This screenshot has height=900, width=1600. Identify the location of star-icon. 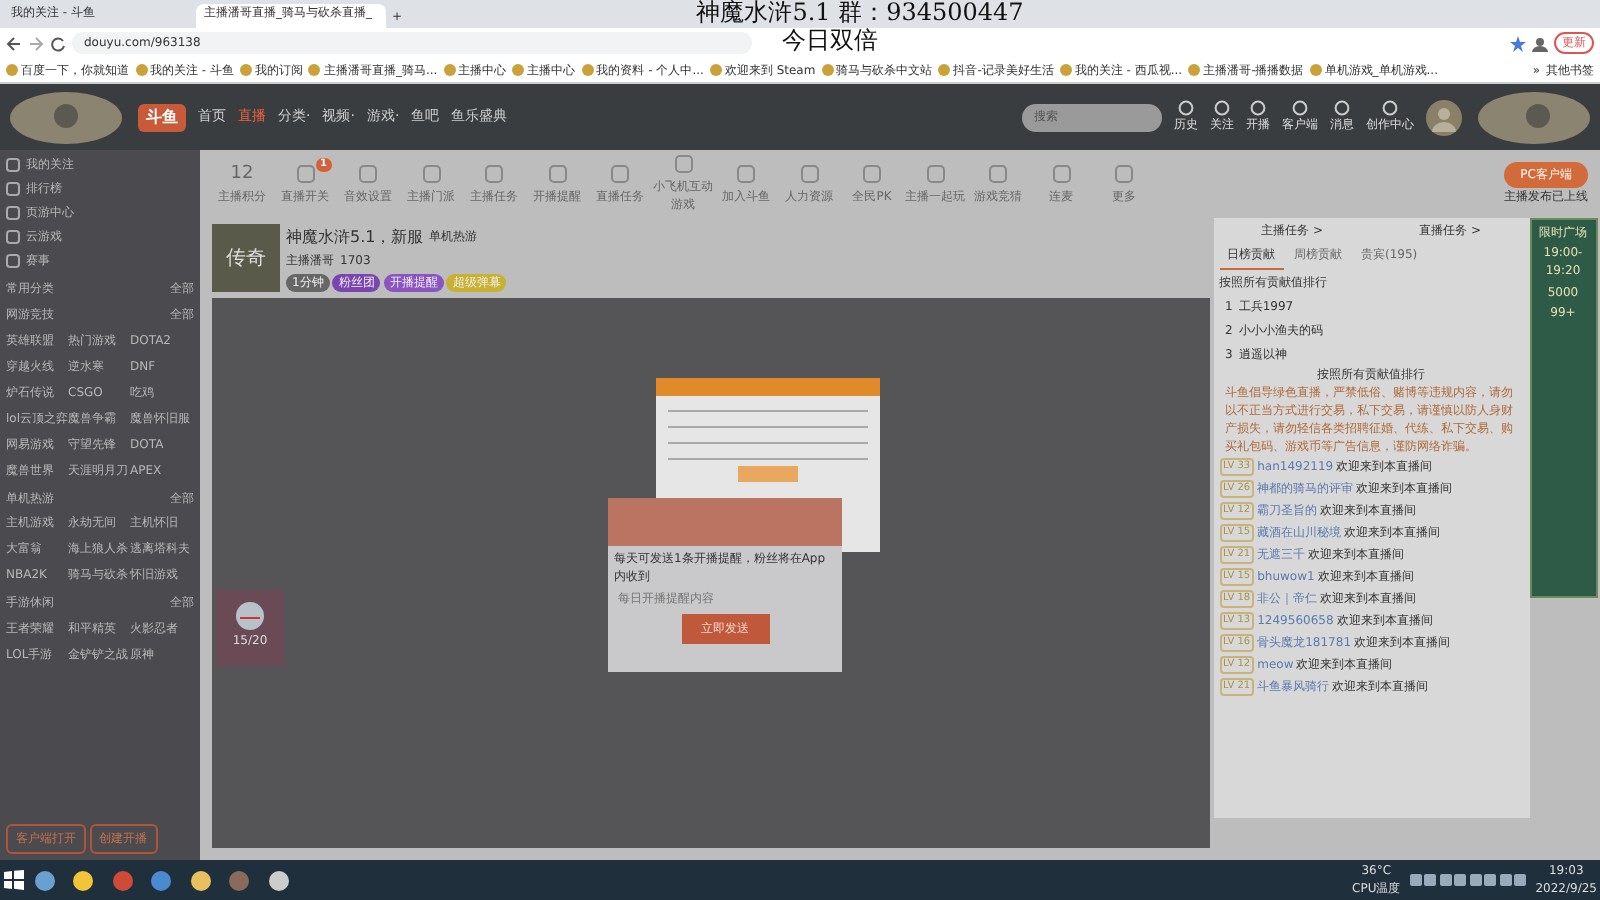
(1518, 43).